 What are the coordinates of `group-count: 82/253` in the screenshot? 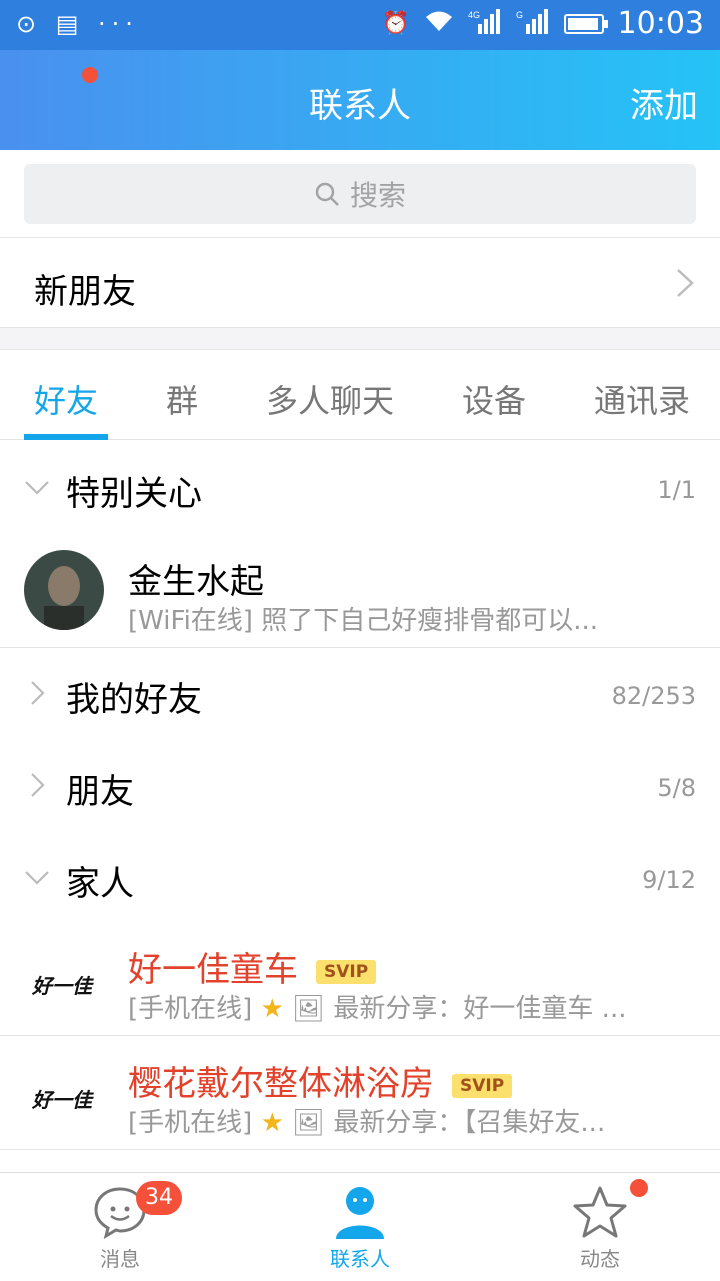 It's located at (653, 696).